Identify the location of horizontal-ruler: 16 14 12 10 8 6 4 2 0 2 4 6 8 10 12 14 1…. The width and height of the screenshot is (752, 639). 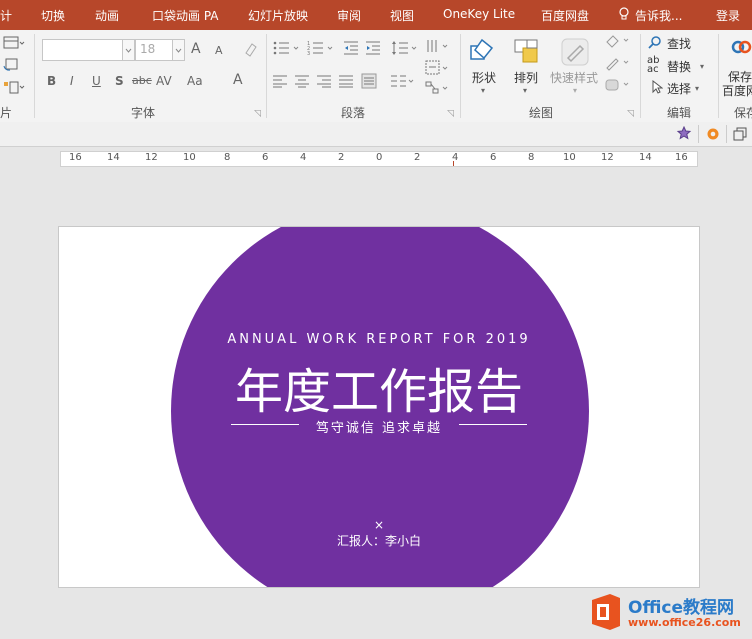
(379, 159).